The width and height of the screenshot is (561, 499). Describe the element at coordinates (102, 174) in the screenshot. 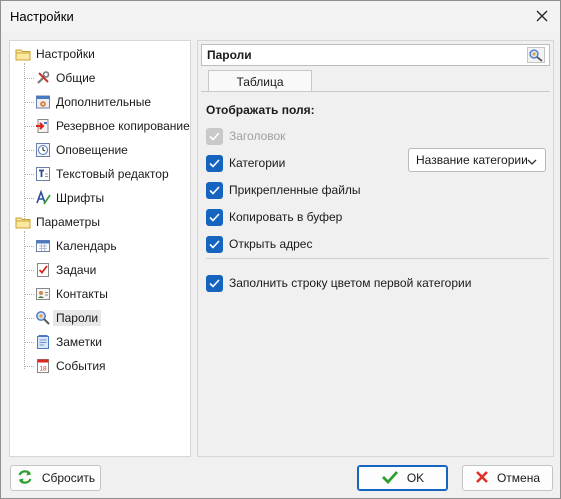

I see `tree-item-text-editor: Текстовый редактор` at that location.